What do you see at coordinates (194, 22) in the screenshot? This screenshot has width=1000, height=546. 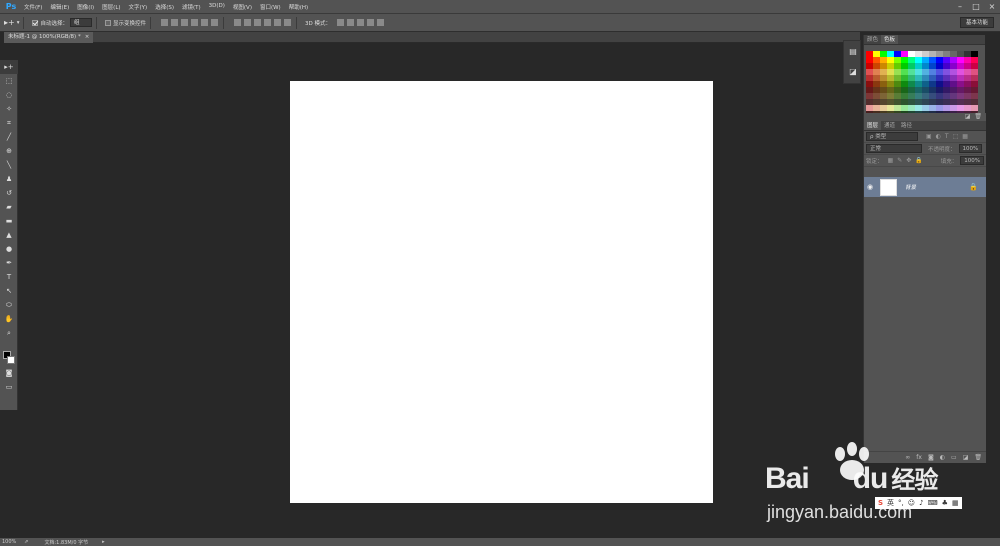 I see `align-left-icon` at bounding box center [194, 22].